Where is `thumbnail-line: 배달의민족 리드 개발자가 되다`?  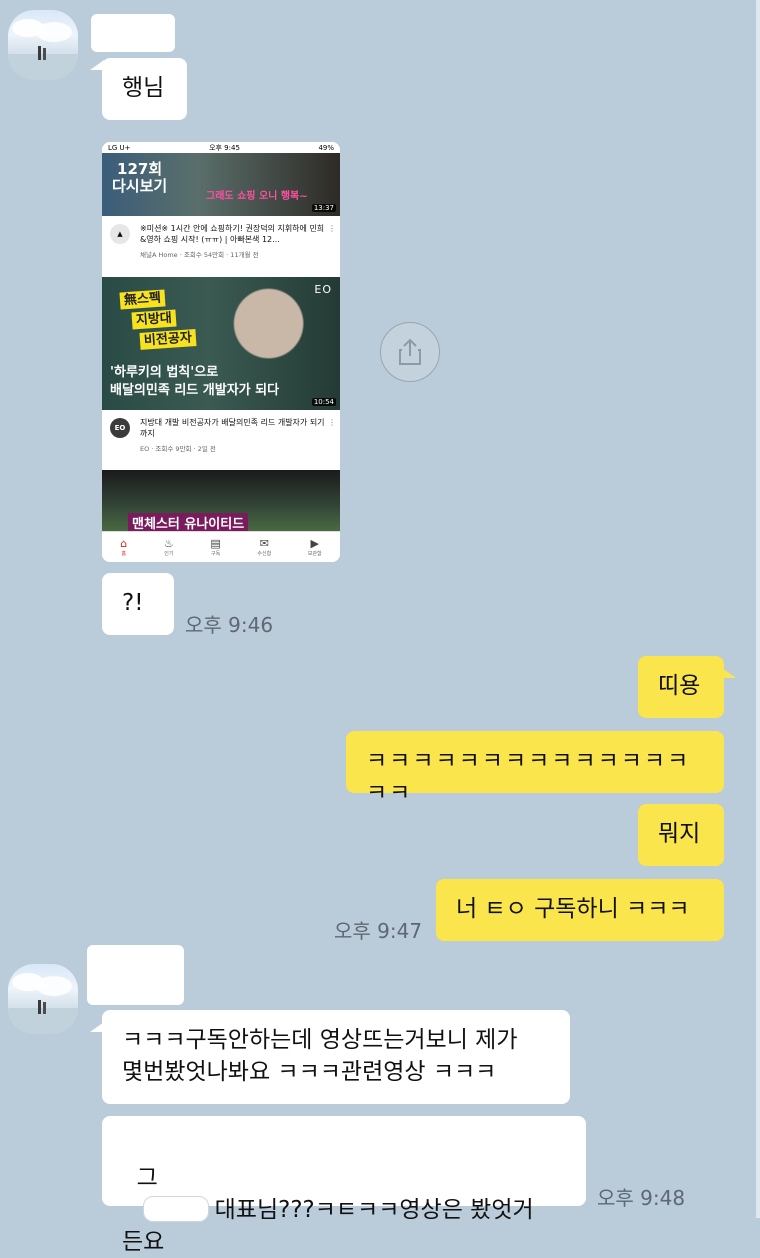 thumbnail-line: 배달의민족 리드 개발자가 되다 is located at coordinates (195, 390).